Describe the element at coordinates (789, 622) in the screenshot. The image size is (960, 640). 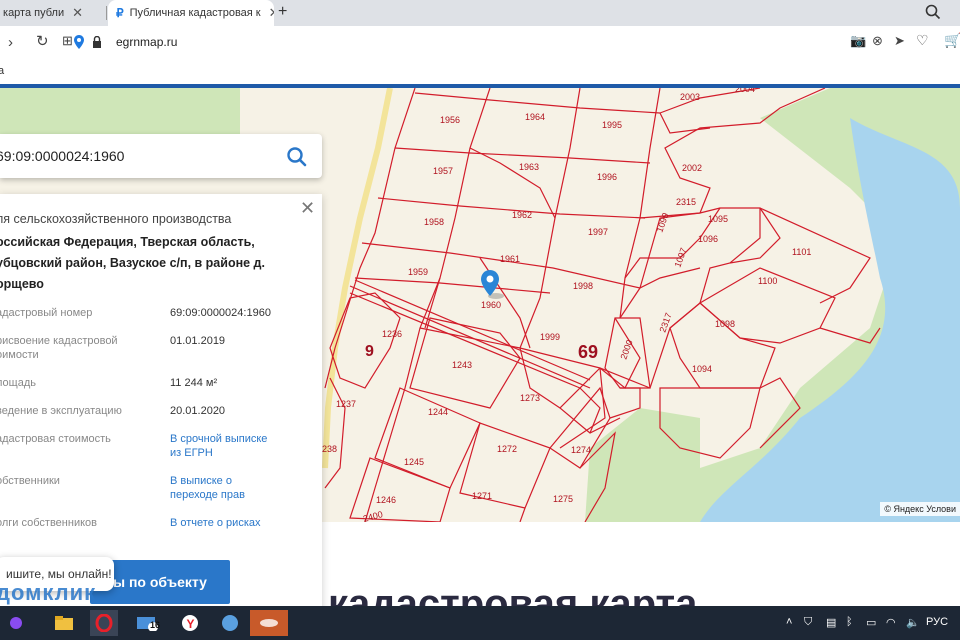
I see `tray-chevron-icon: ˄` at that location.